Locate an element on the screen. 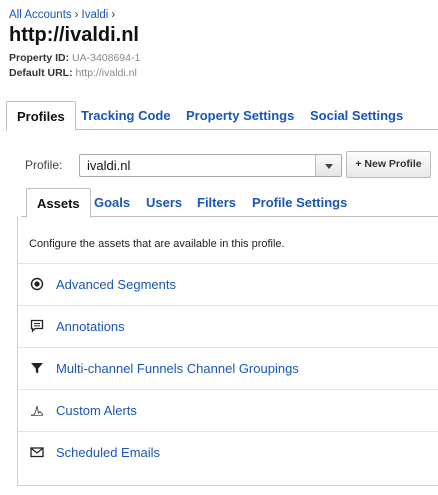  property-id-row: Property ID: UA-3408694-1 is located at coordinates (74, 58).